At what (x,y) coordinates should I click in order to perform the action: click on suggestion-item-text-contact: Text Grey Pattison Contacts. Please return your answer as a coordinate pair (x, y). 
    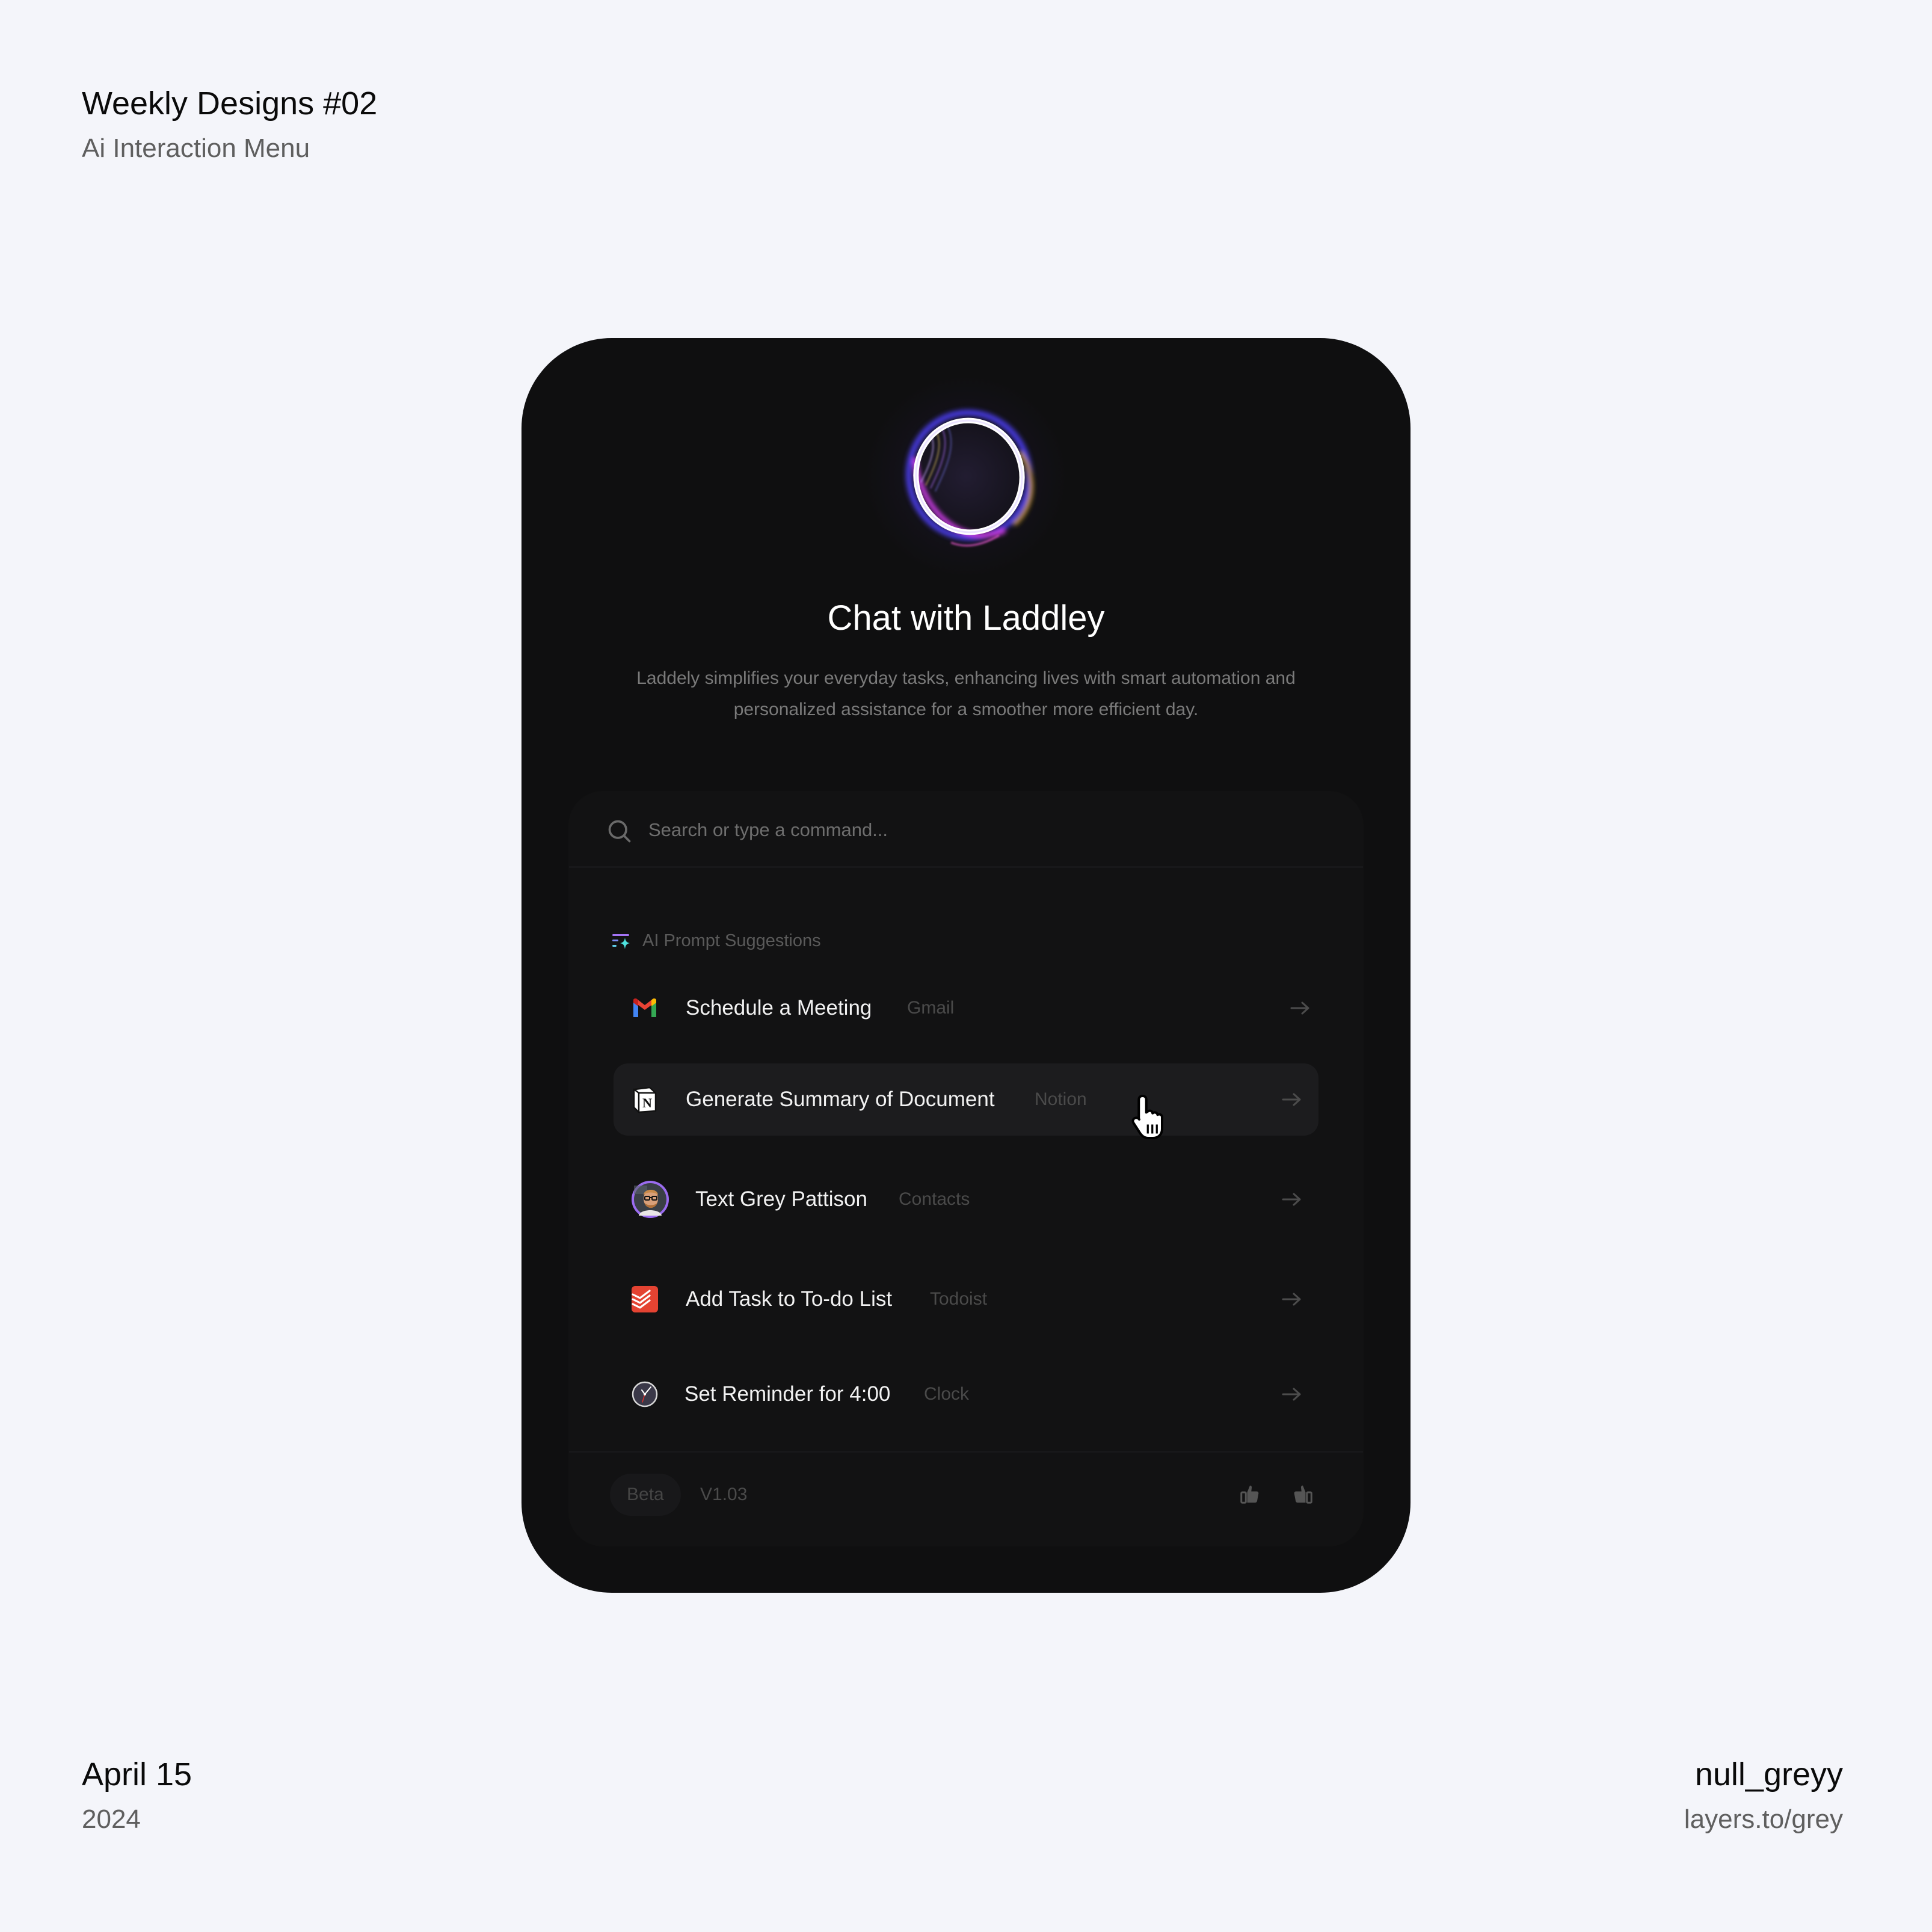
    Looking at the image, I should click on (966, 1199).